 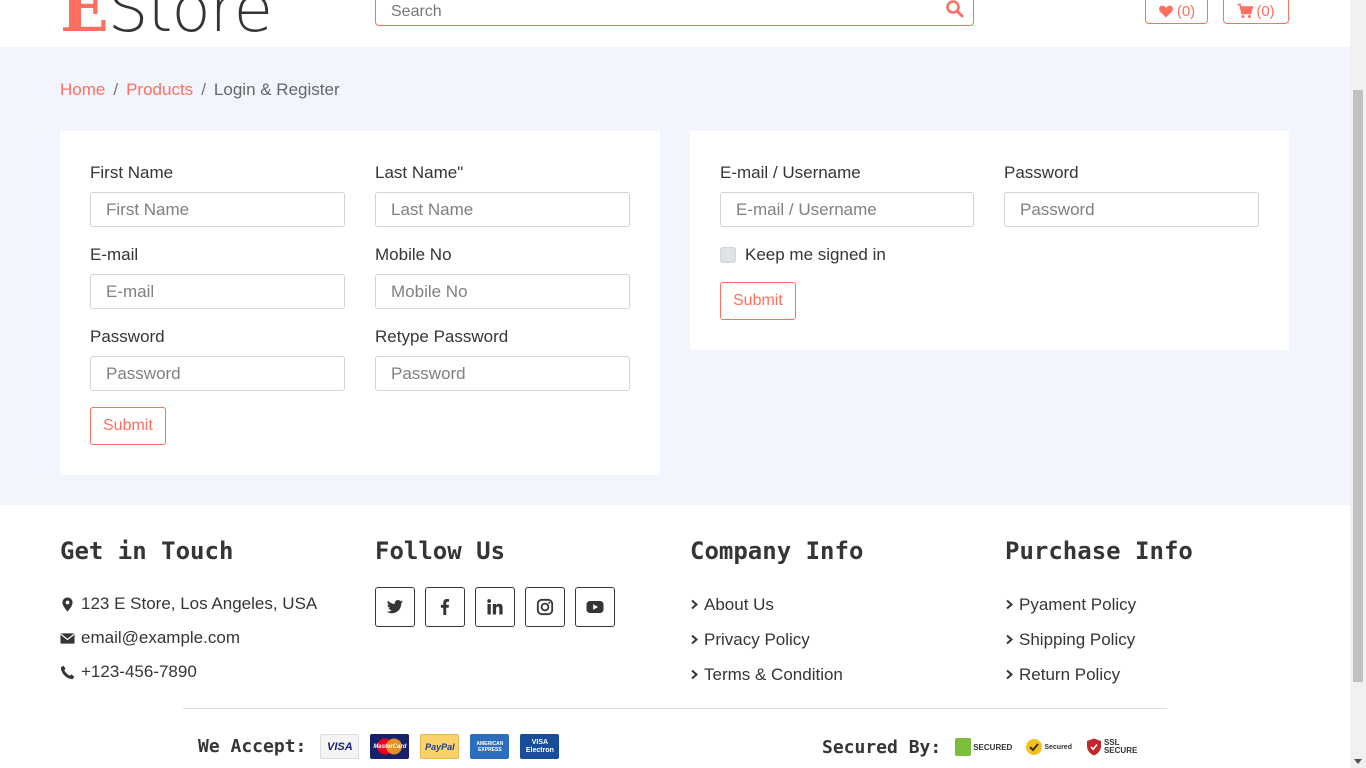 I want to click on cart-button: (0), so click(x=1256, y=12).